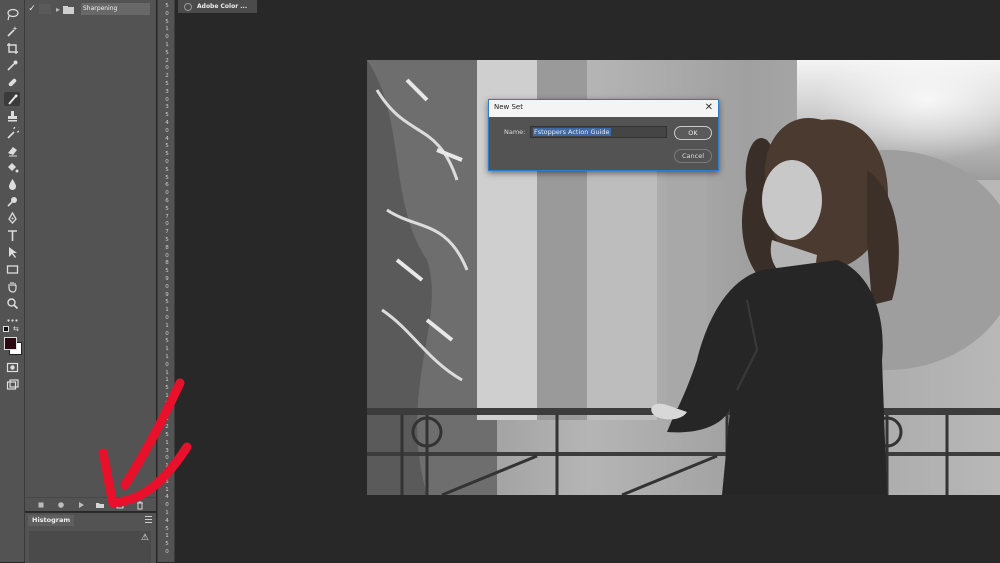  What do you see at coordinates (81, 505) in the screenshot?
I see `play-icon` at bounding box center [81, 505].